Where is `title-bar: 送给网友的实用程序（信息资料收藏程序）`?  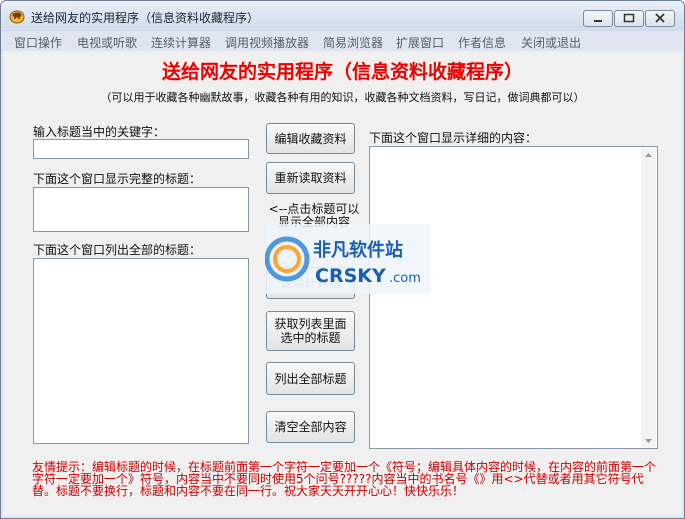
title-bar: 送给网友的实用程序（信息资料收藏程序） is located at coordinates (342, 16).